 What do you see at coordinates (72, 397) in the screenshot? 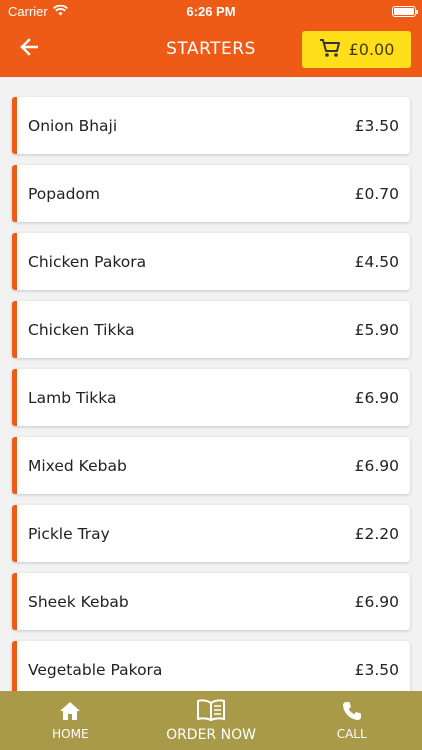
I see `item-name: Lamb Tikka` at bounding box center [72, 397].